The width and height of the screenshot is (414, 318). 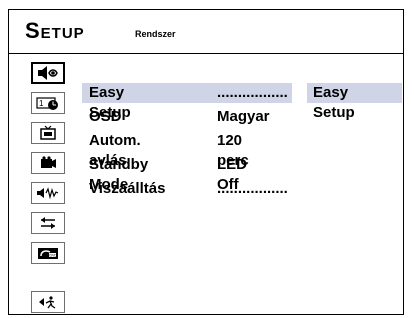 What do you see at coordinates (334, 103) in the screenshot?
I see `right-panel-value: Easy Setup` at bounding box center [334, 103].